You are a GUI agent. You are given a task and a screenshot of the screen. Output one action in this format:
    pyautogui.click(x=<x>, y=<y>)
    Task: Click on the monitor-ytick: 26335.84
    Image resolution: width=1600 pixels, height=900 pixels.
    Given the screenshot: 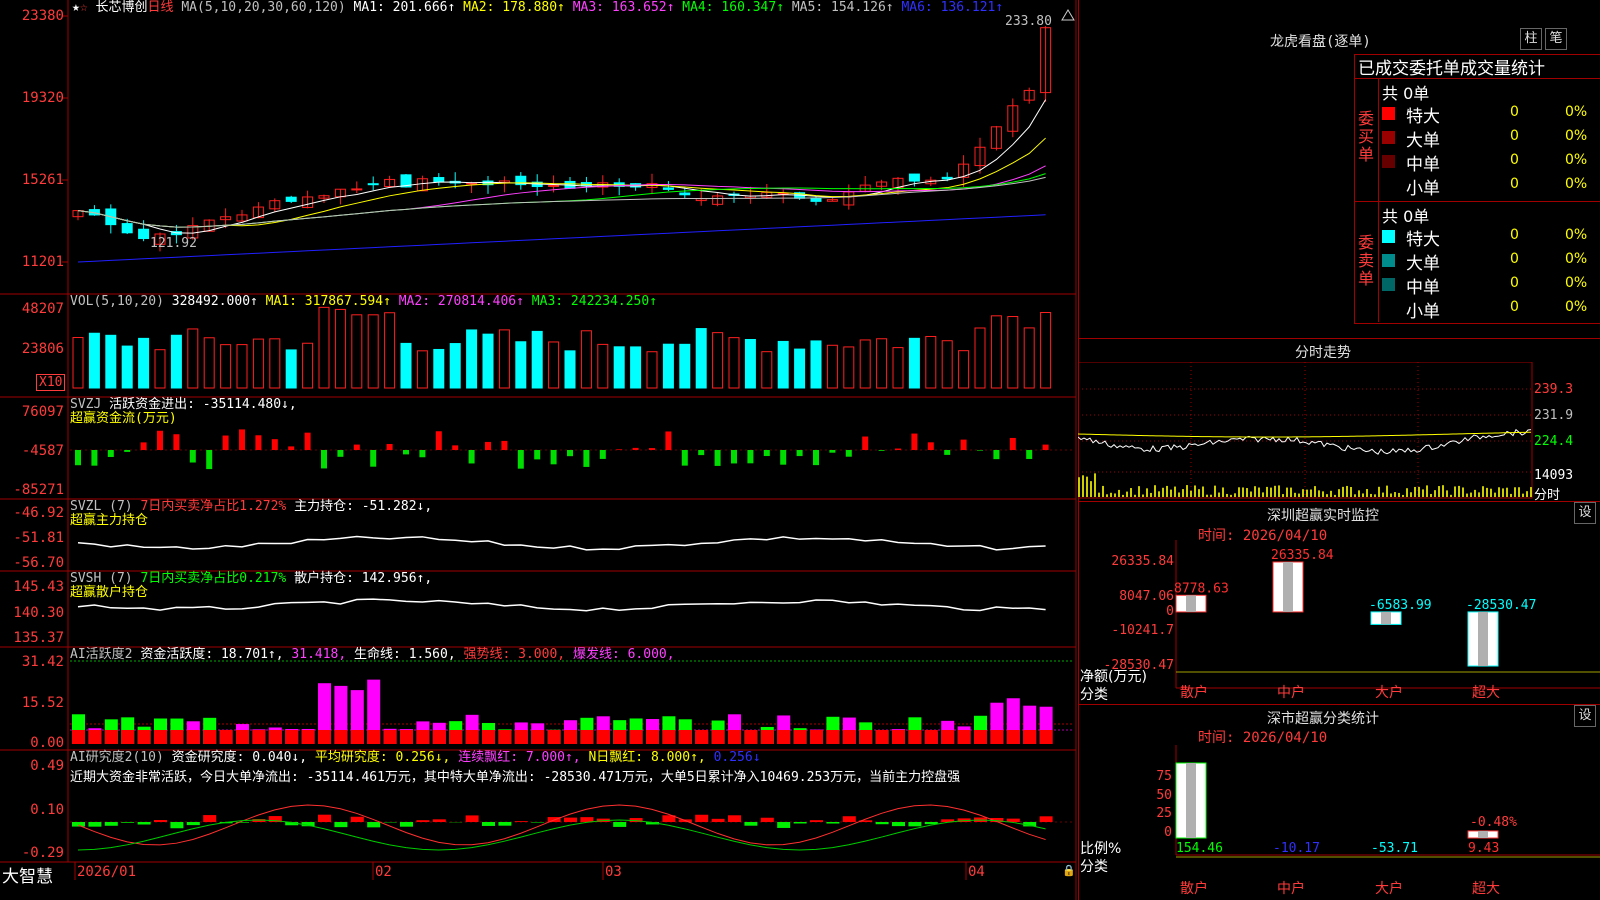 What is the action you would take?
    pyautogui.click(x=1142, y=561)
    